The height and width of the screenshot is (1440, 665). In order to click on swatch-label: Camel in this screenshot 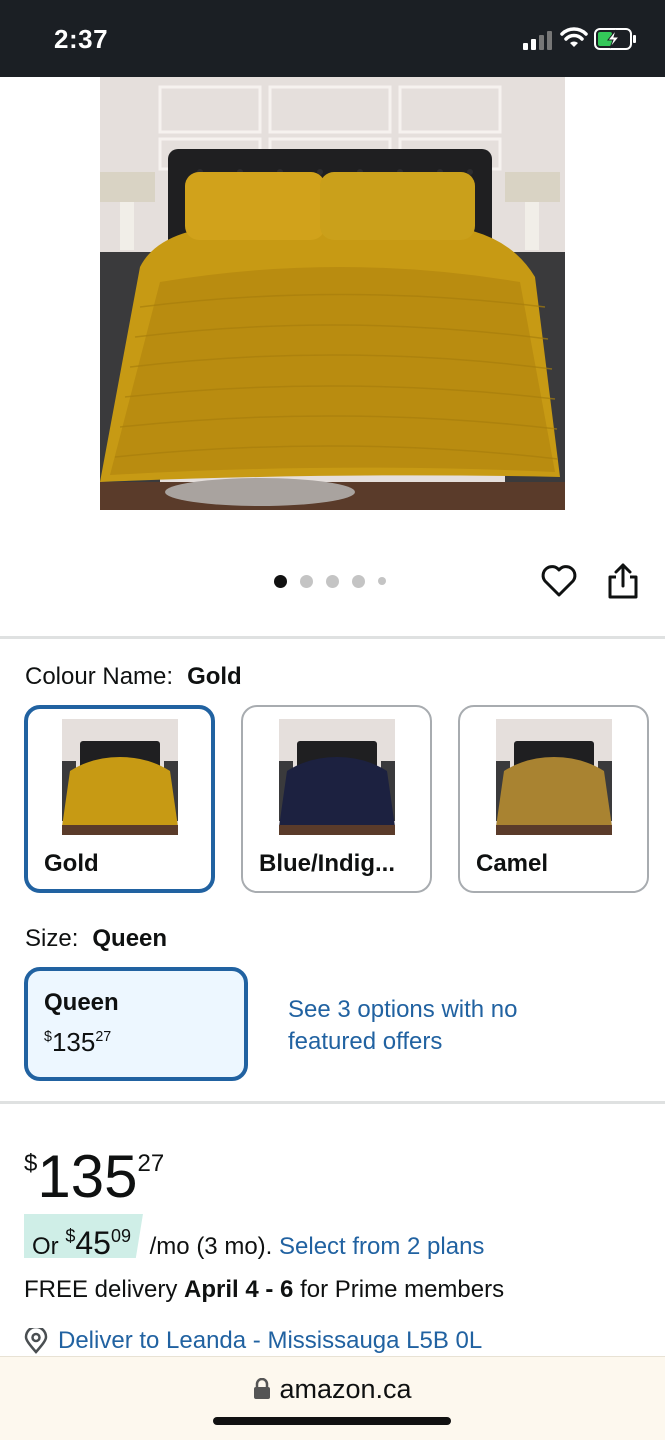, I will do `click(512, 863)`.